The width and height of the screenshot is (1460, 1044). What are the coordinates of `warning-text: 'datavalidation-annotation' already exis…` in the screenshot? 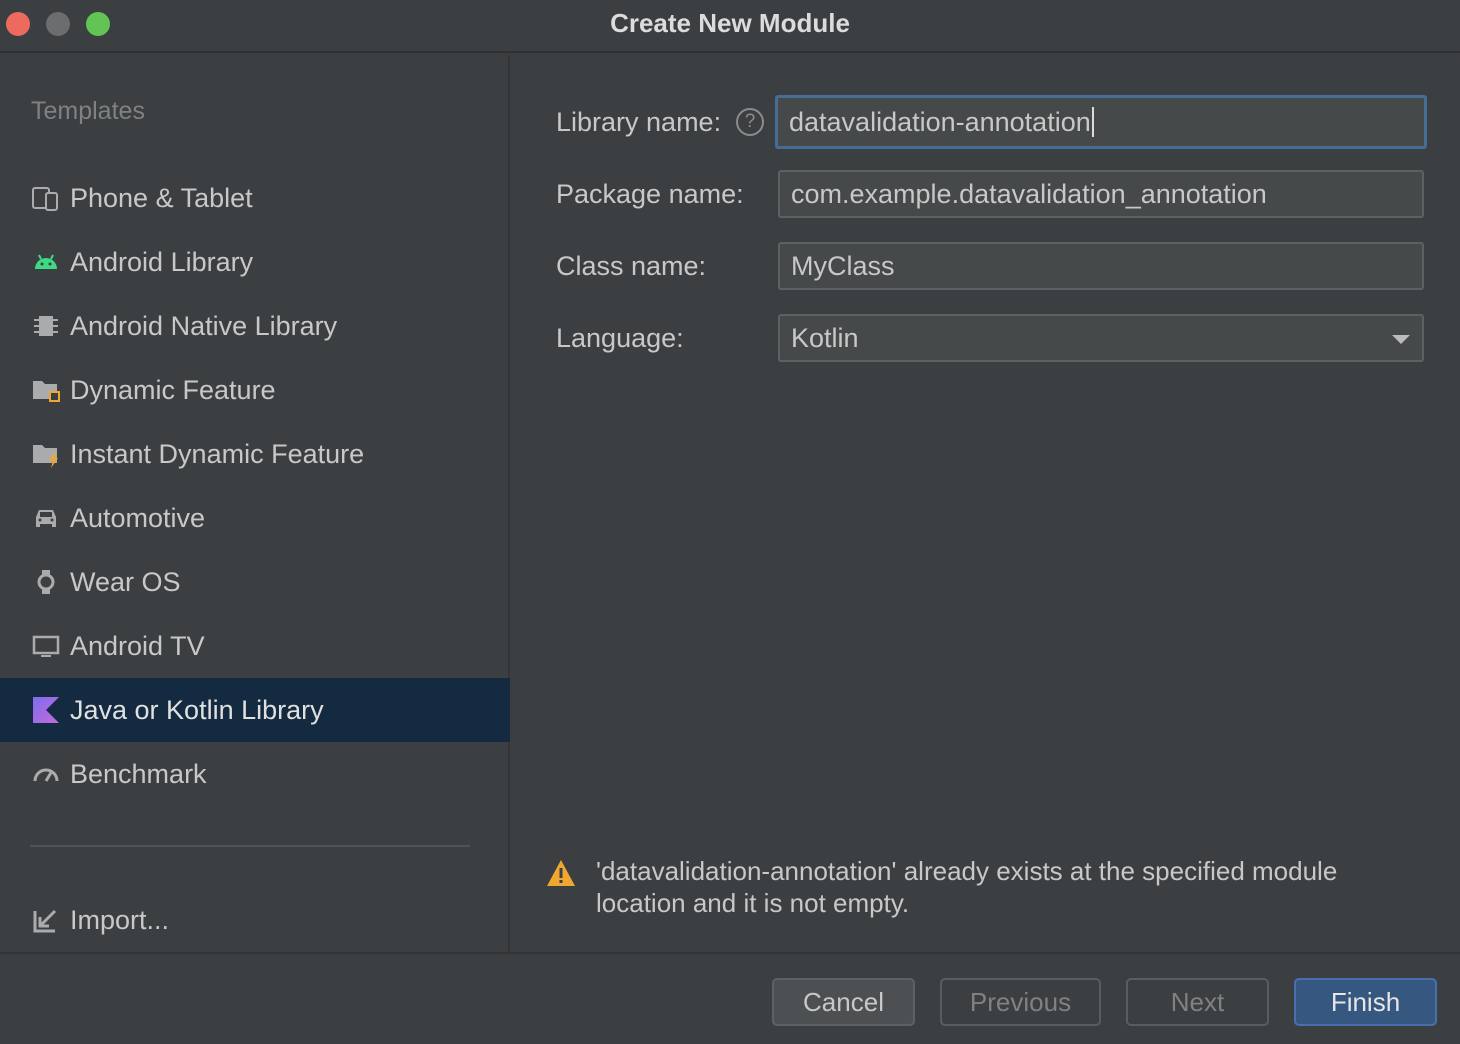 It's located at (967, 887).